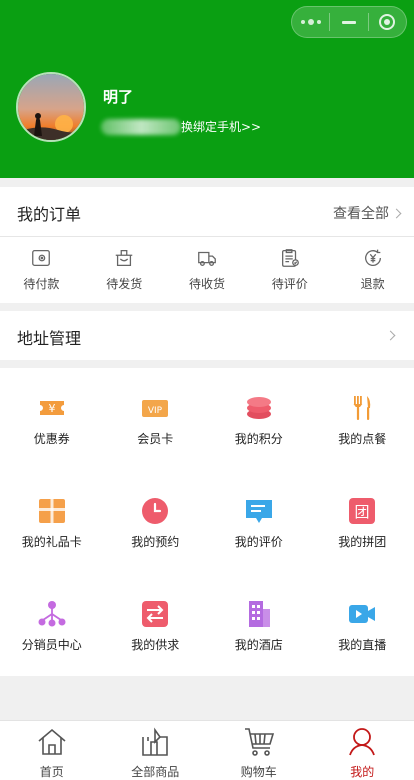 This screenshot has height=780, width=414. I want to click on service-vip-card: VIP 会员卡, so click(156, 419).